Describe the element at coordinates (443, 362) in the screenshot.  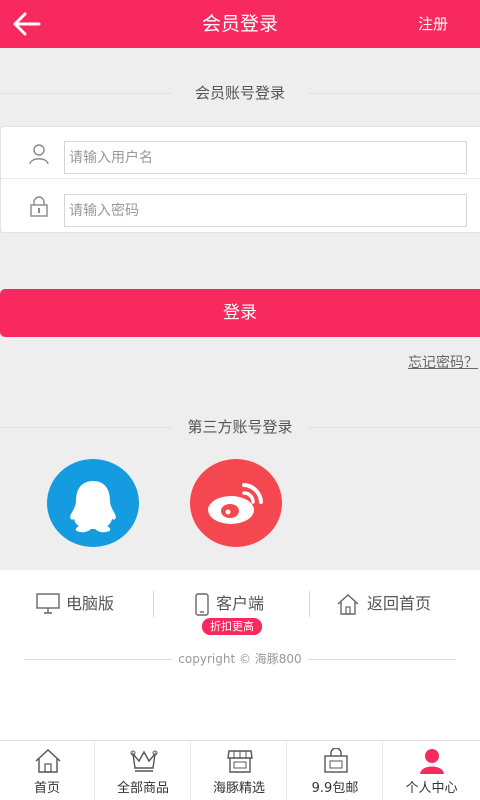
I see `forgot-password-link: 忘记密码？` at that location.